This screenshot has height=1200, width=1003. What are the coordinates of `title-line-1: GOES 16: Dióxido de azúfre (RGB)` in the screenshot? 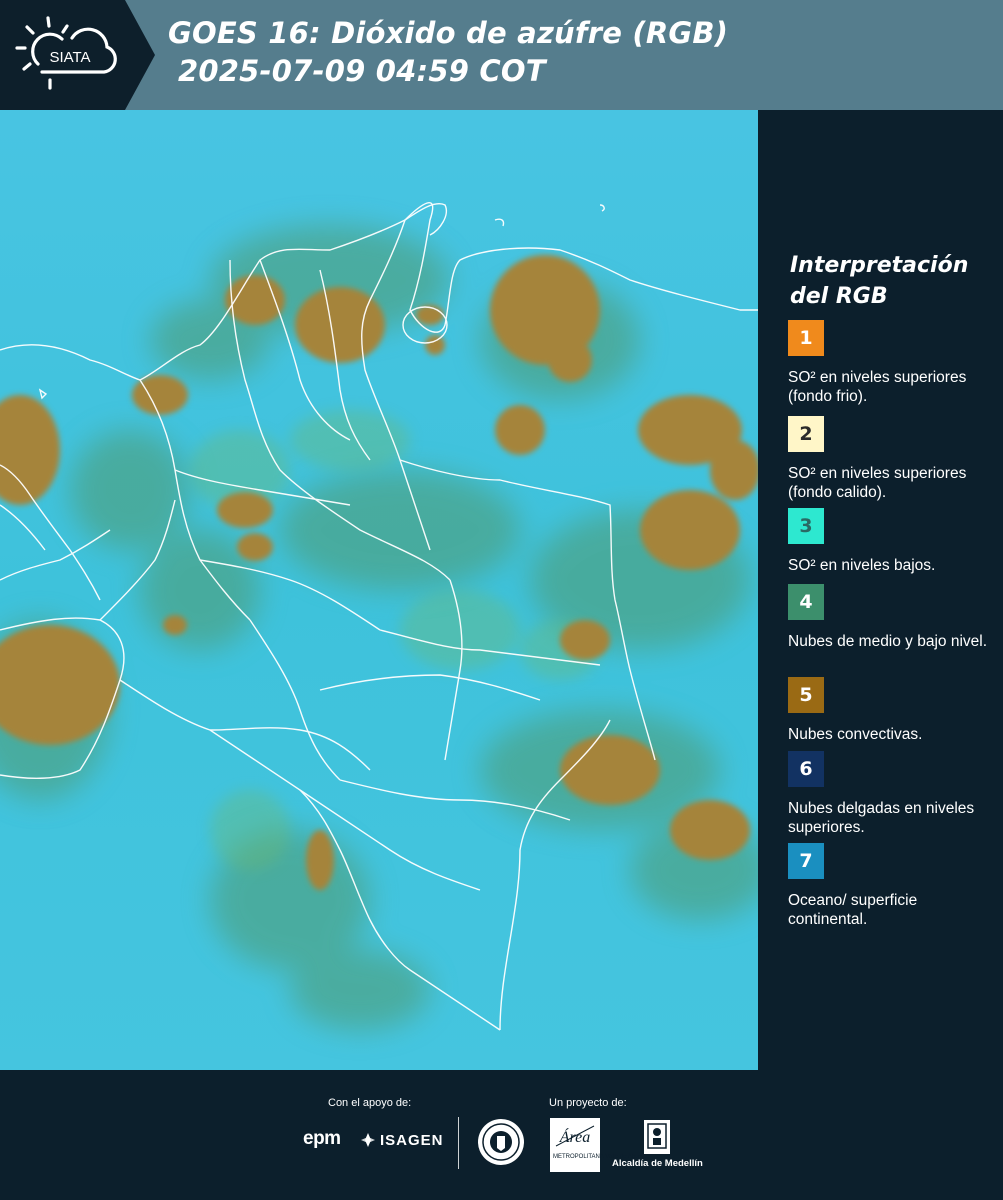 It's located at (448, 33).